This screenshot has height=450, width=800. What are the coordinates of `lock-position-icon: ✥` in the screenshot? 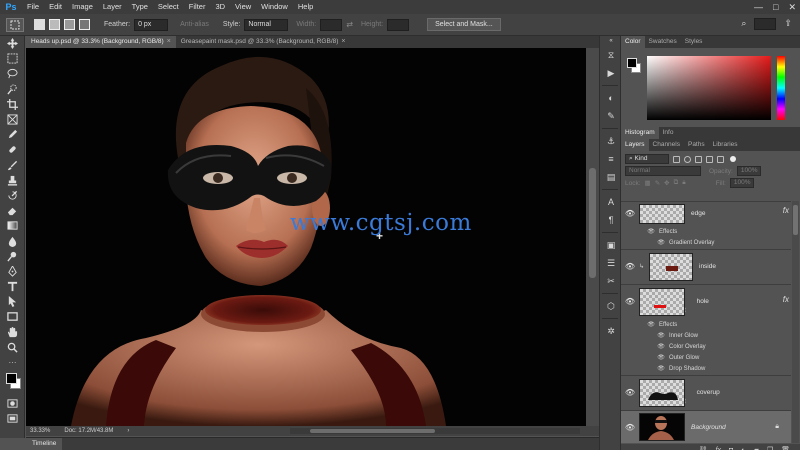 It's located at (666, 183).